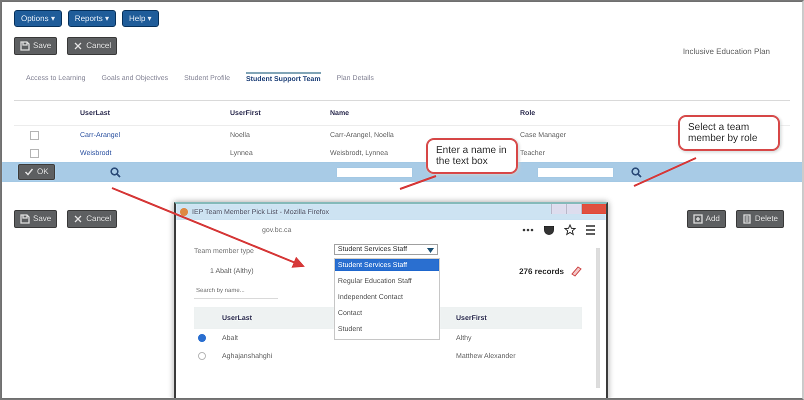  What do you see at coordinates (593, 209) in the screenshot?
I see `close-button` at bounding box center [593, 209].